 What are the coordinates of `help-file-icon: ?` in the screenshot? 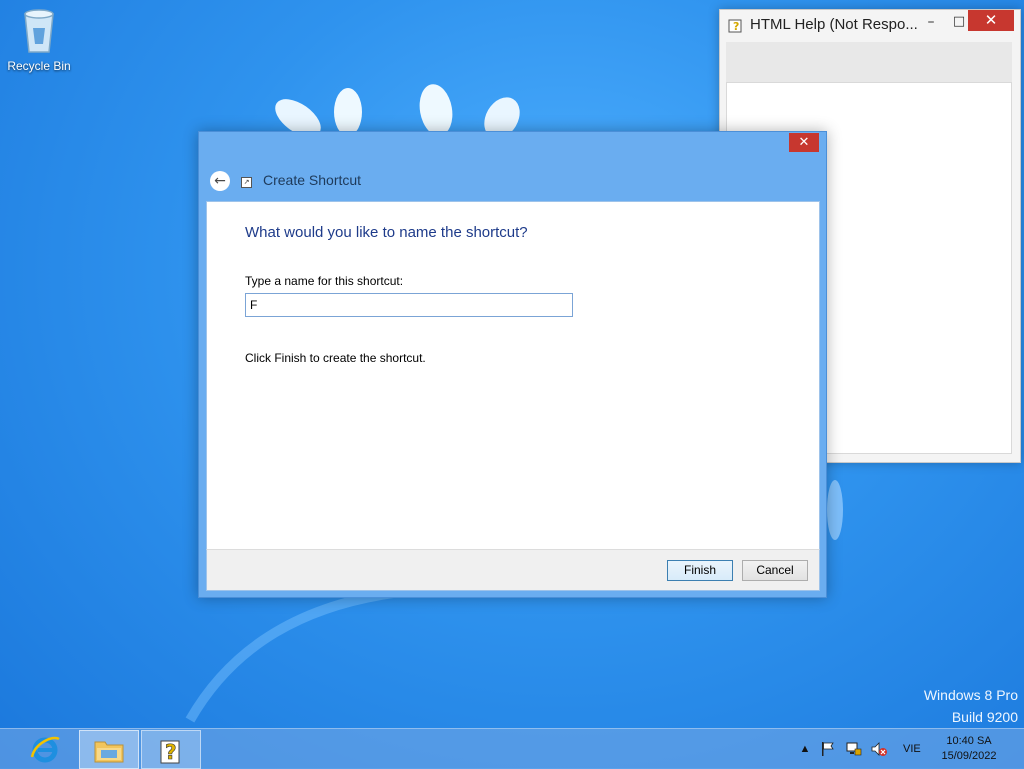 It's located at (170, 751).